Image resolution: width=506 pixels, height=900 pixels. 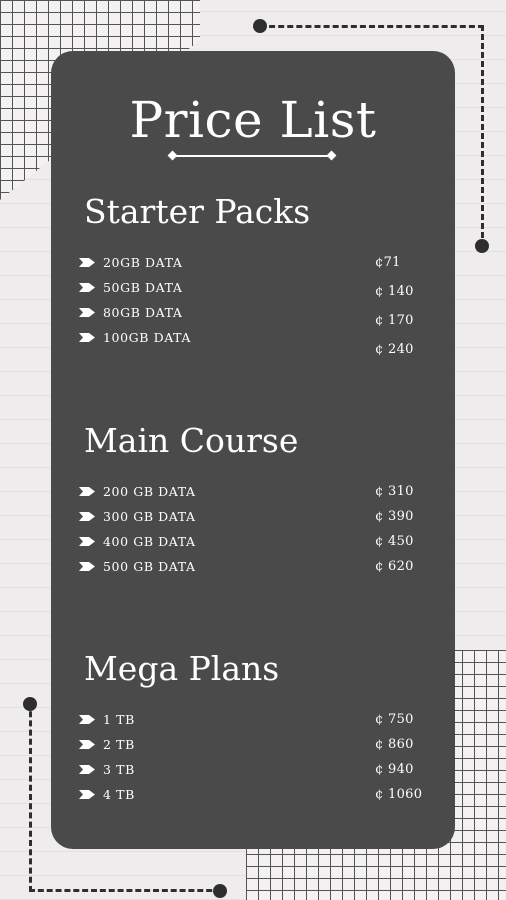 What do you see at coordinates (143, 312) in the screenshot?
I see `item-label: 80GB DATA` at bounding box center [143, 312].